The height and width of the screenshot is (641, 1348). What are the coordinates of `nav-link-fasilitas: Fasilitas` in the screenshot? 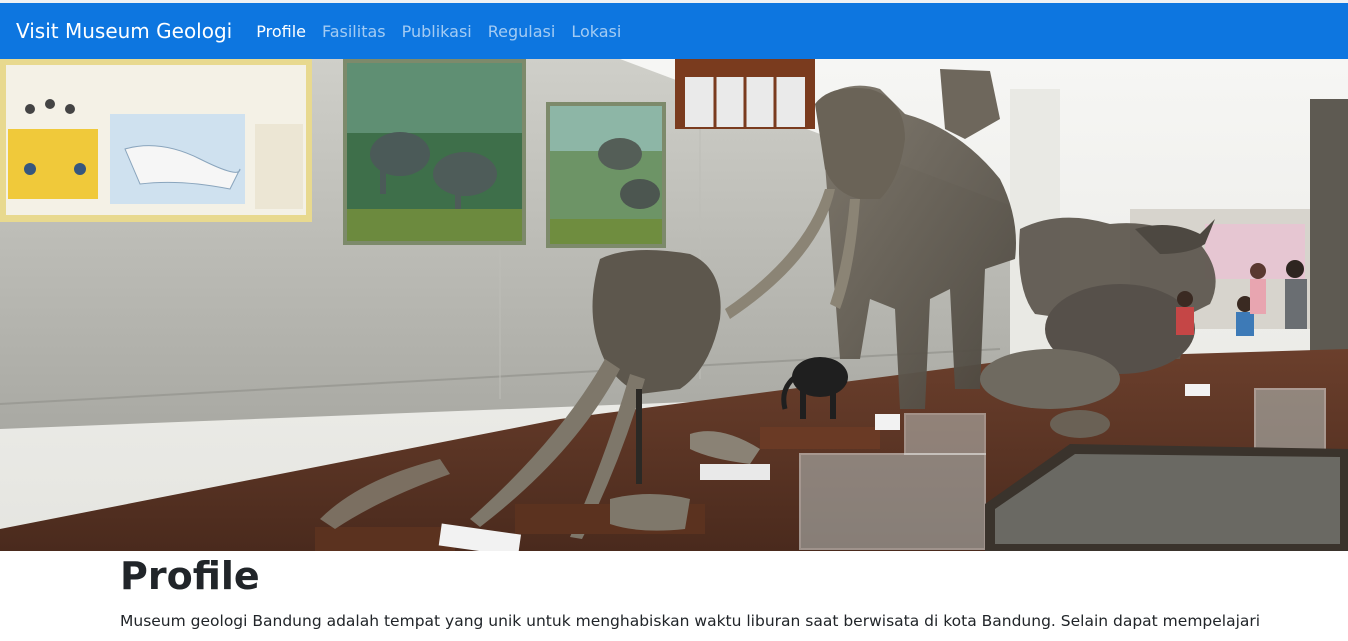 It's located at (354, 31).